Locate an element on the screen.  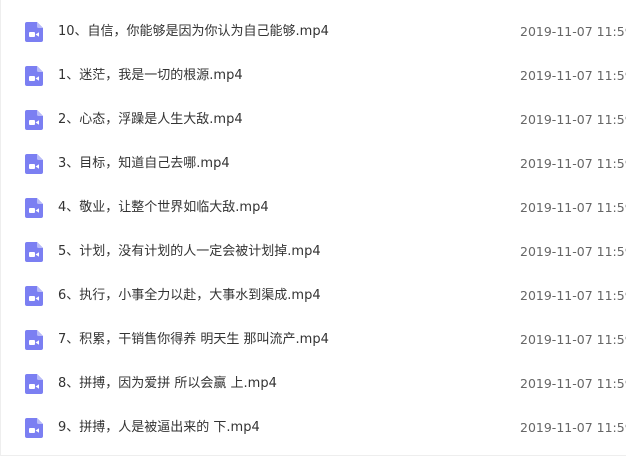
file-name: 2、心态，浮躁是人生大敌.mp4 is located at coordinates (150, 120).